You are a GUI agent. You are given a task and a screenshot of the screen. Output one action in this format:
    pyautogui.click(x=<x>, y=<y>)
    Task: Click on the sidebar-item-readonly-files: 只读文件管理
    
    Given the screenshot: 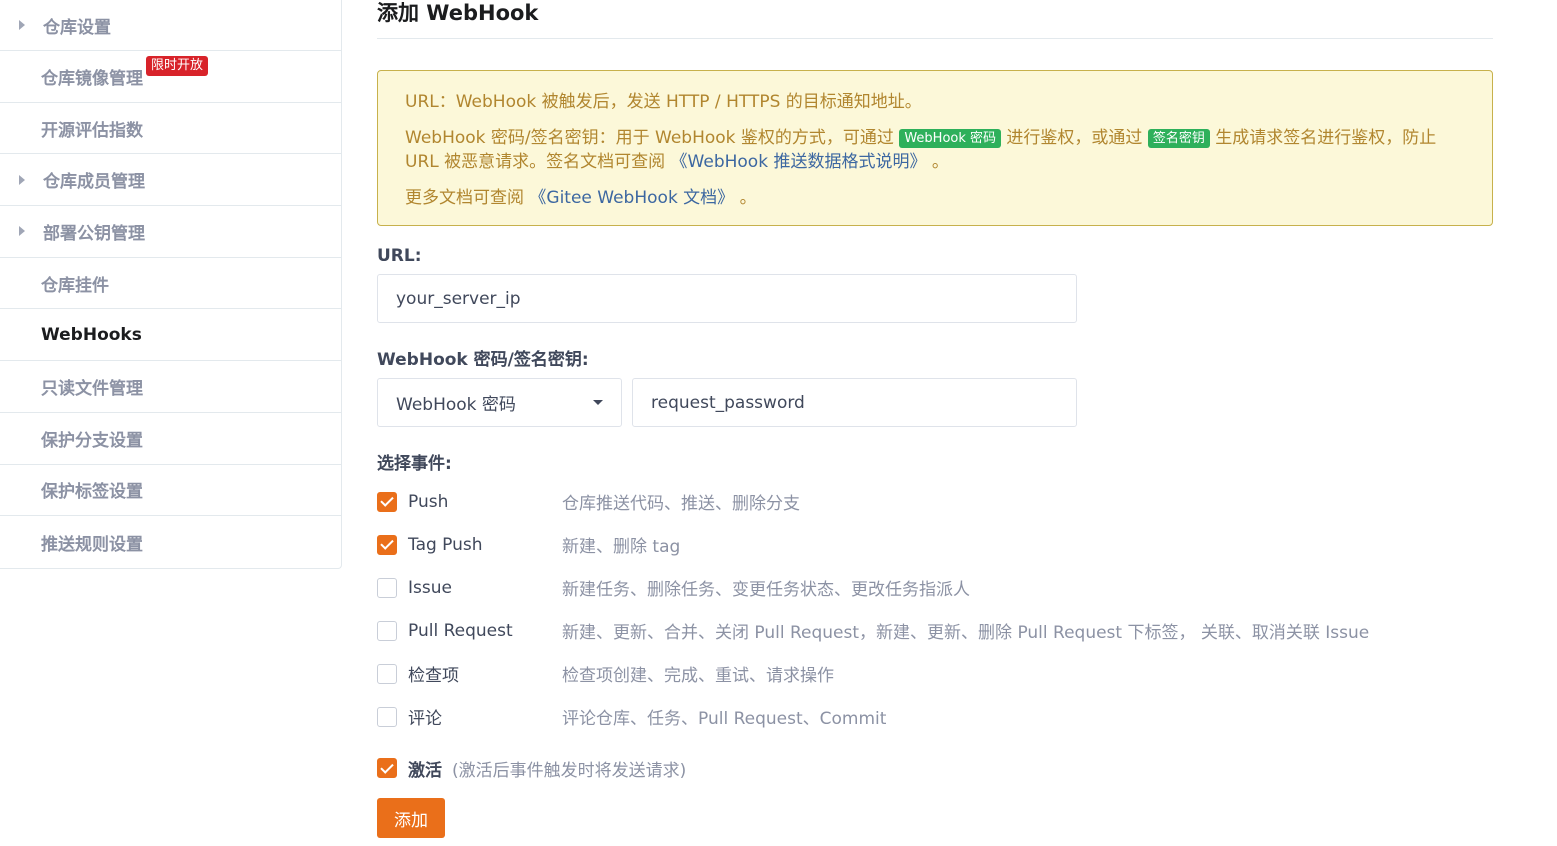 What is the action you would take?
    pyautogui.click(x=170, y=387)
    